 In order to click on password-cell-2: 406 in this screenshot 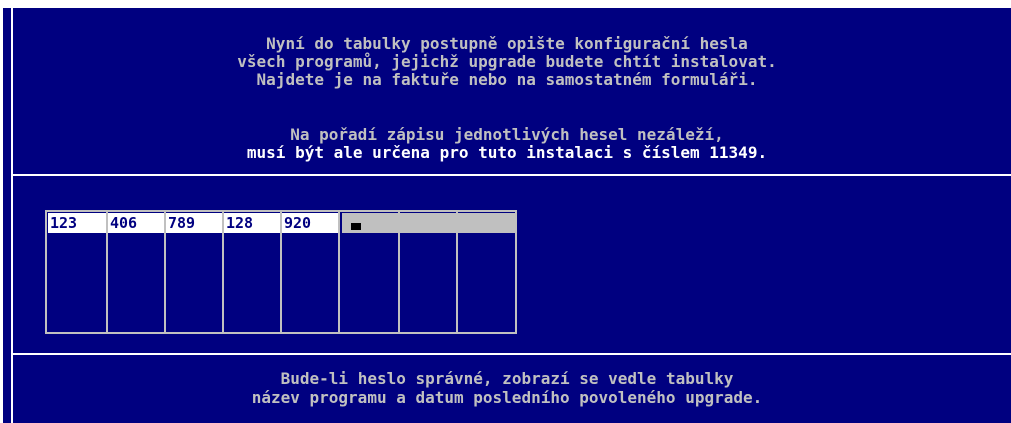, I will do `click(136, 223)`.